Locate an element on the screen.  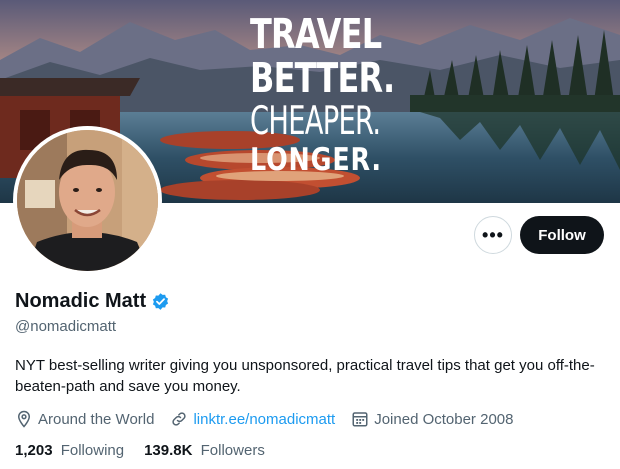
follow-button: Follow is located at coordinates (562, 235).